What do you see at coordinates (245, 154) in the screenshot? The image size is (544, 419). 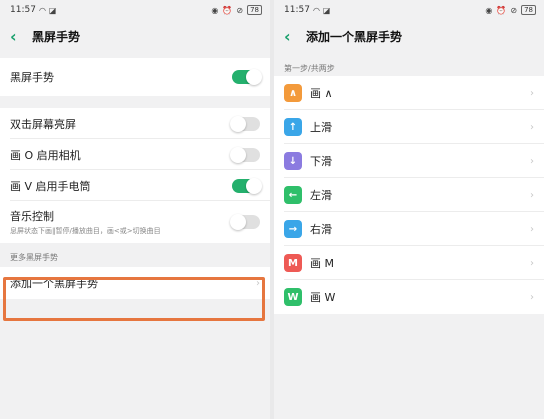 I see `draw-o-camera-toggle` at bounding box center [245, 154].